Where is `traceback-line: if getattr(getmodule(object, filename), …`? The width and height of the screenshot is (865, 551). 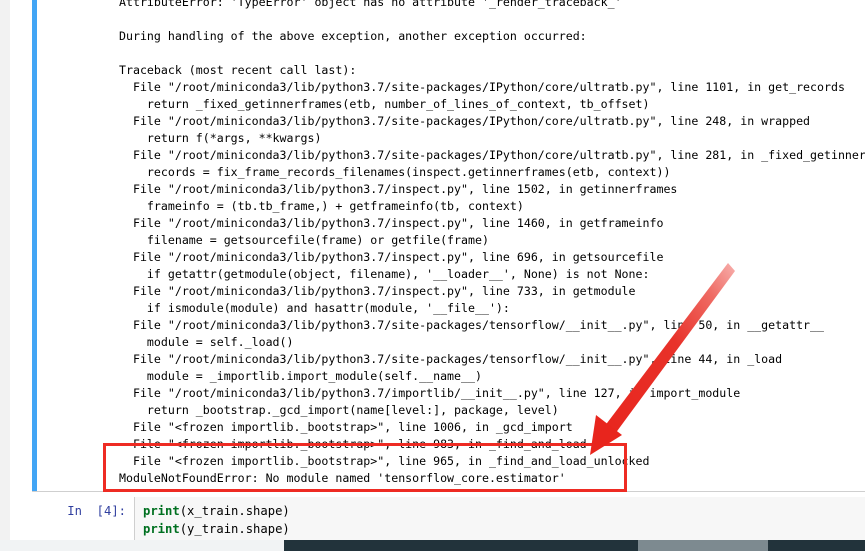 traceback-line: if getattr(getmodule(object, filename), … is located at coordinates (384, 274).